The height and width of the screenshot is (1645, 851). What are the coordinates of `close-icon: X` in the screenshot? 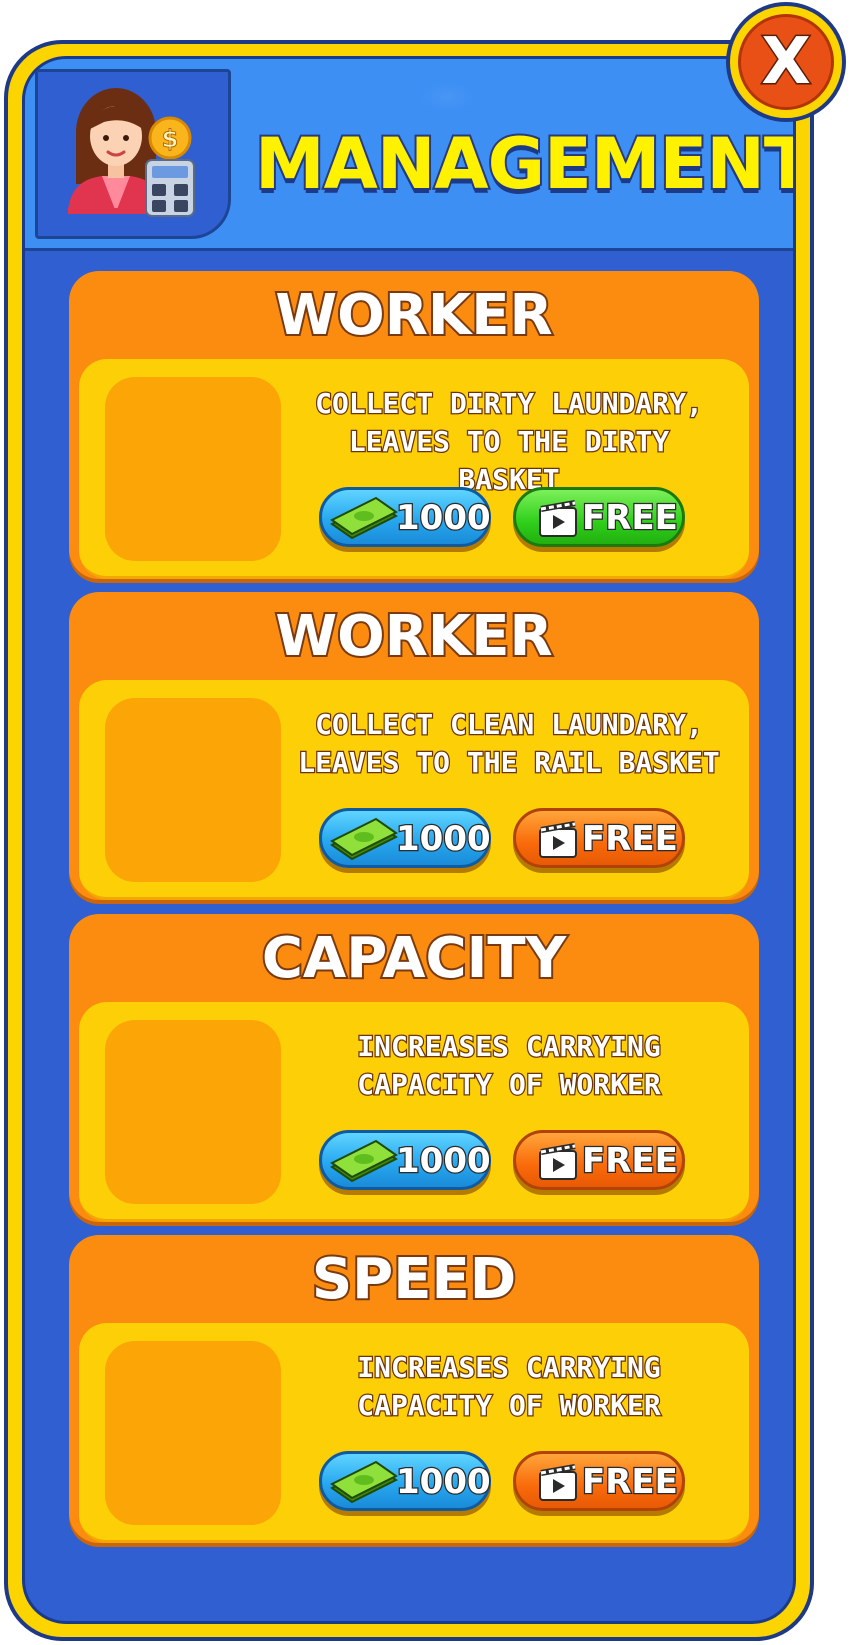 It's located at (786, 62).